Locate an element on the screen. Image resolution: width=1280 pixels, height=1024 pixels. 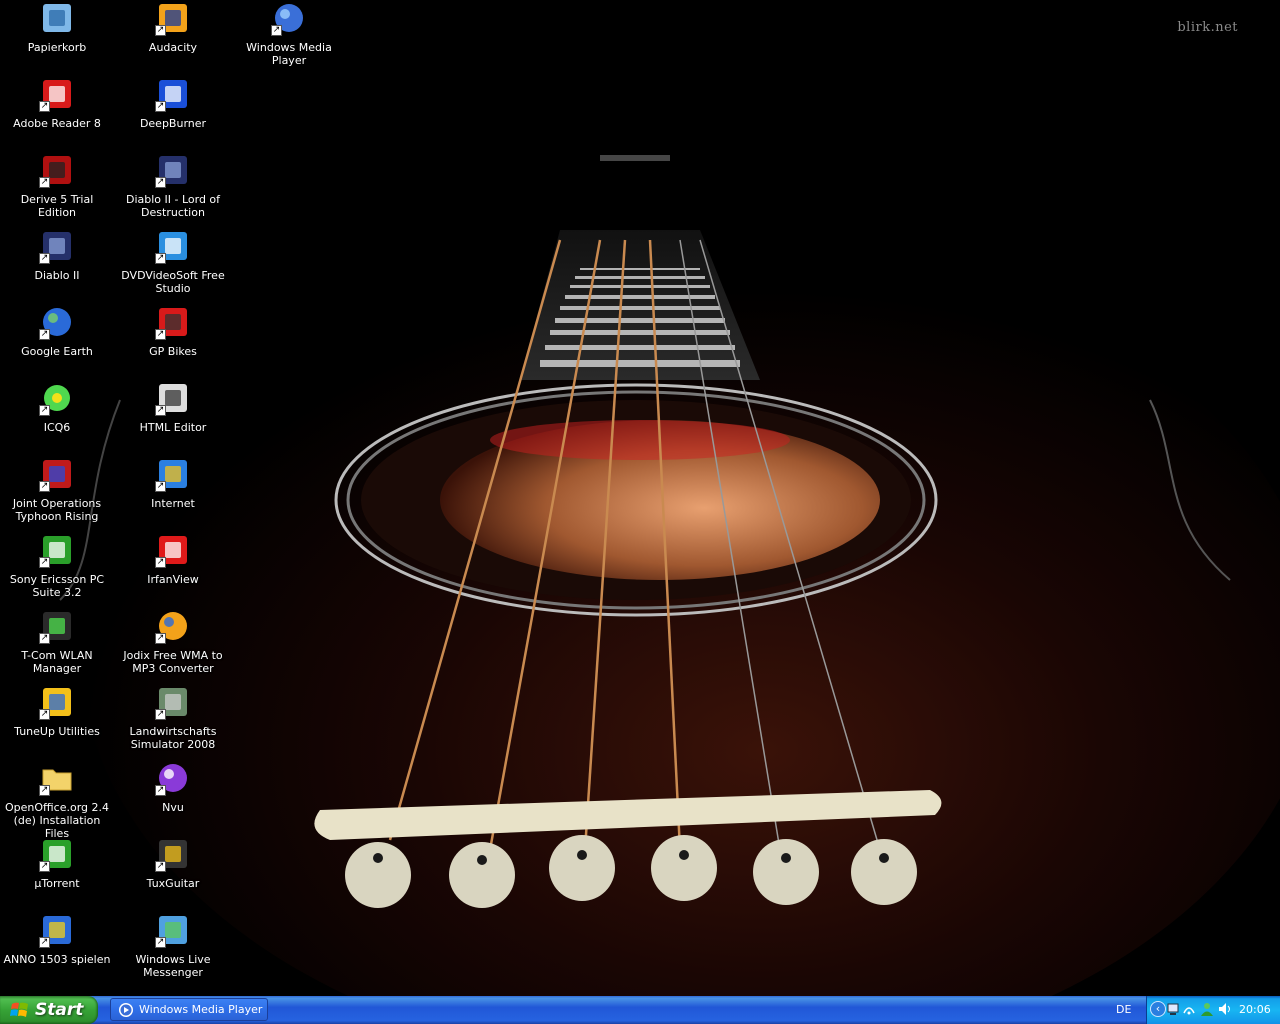
desktop-icon-windows-media-player: ↗ Windows Media Player is located at coordinates (289, 33).